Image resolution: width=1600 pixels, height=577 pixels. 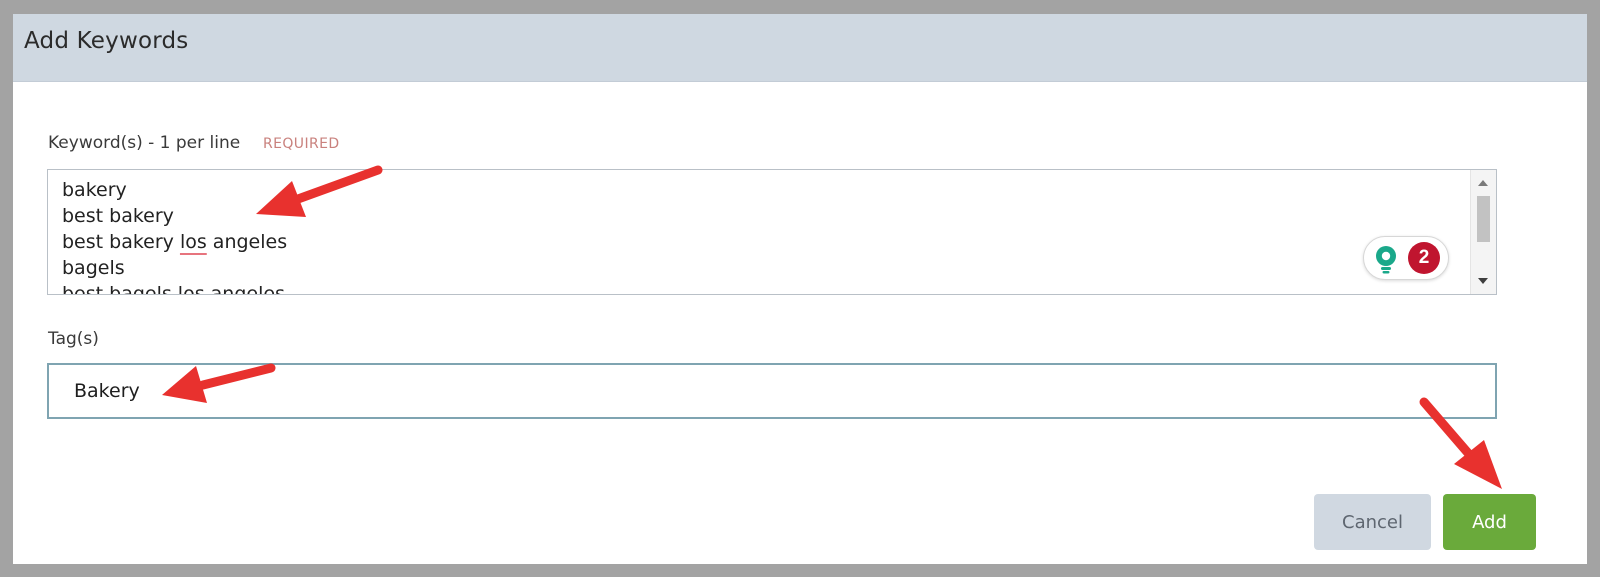 What do you see at coordinates (1424, 258) in the screenshot?
I see `suggestion-count-badge: 2` at bounding box center [1424, 258].